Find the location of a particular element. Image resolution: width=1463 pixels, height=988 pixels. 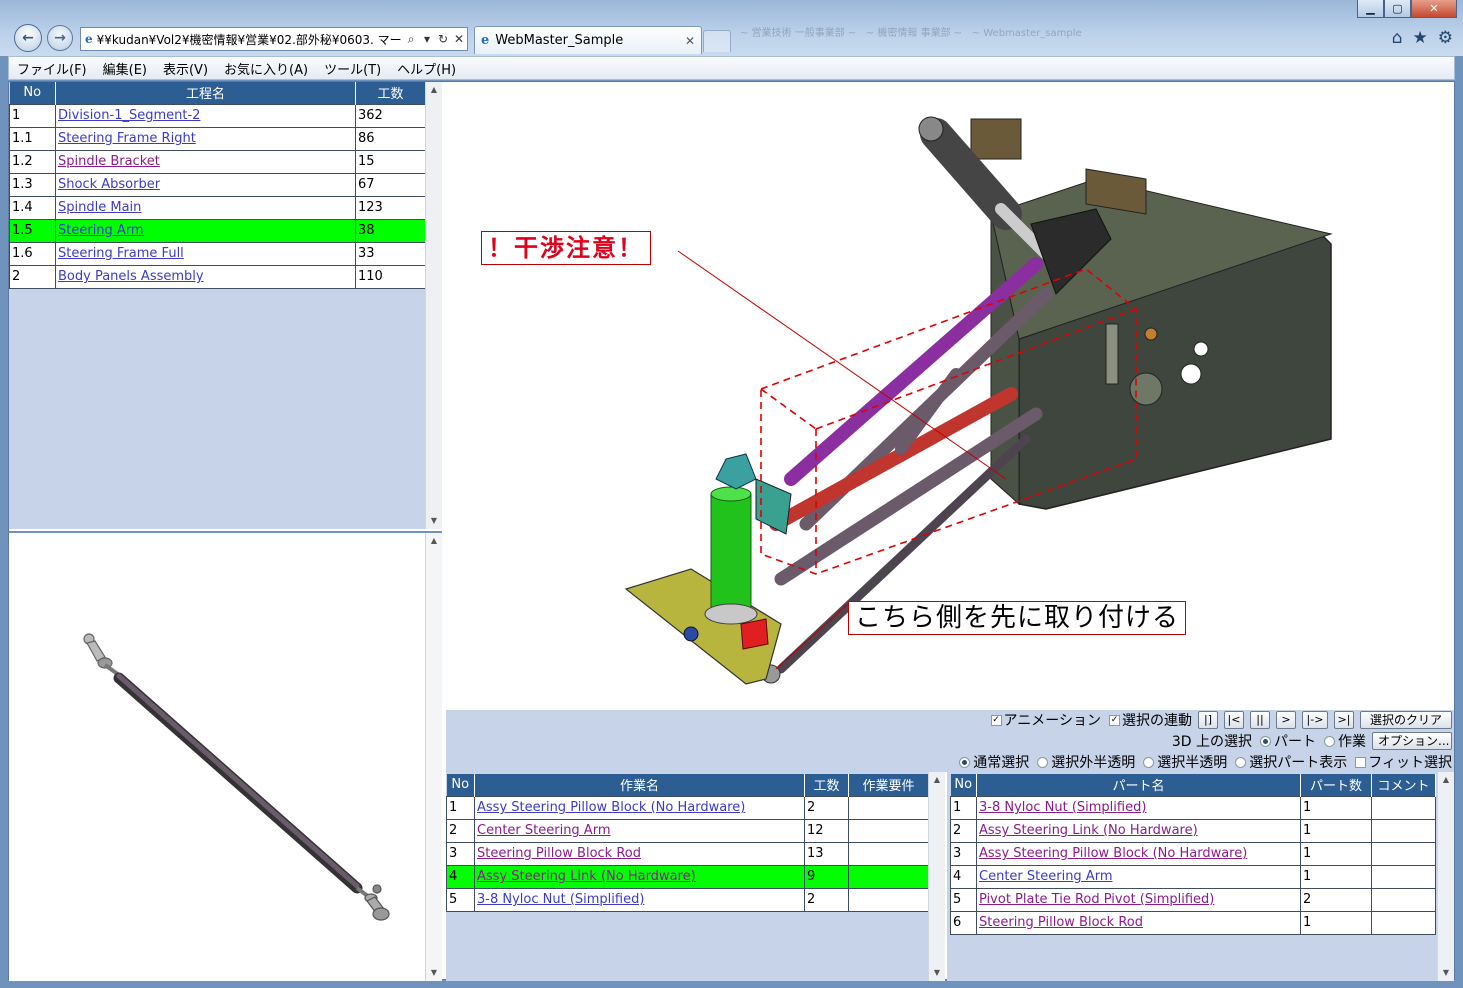

menu-edit: 編集(E) is located at coordinates (125, 68).